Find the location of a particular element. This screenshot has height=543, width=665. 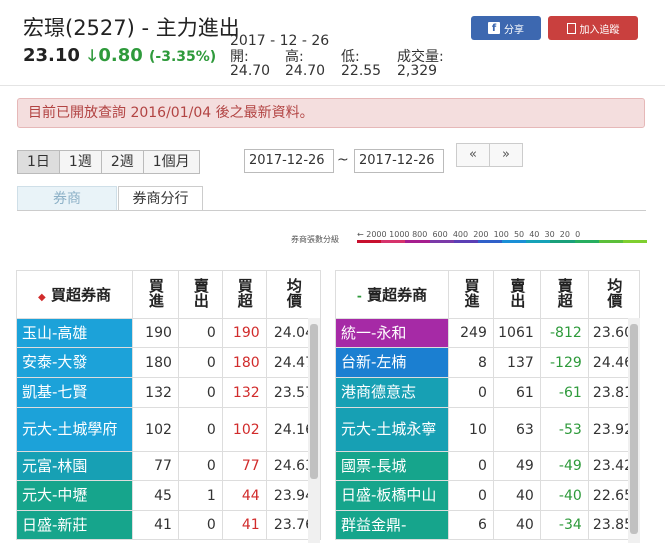

broker-name: 元大-土城永寧 is located at coordinates (392, 429).